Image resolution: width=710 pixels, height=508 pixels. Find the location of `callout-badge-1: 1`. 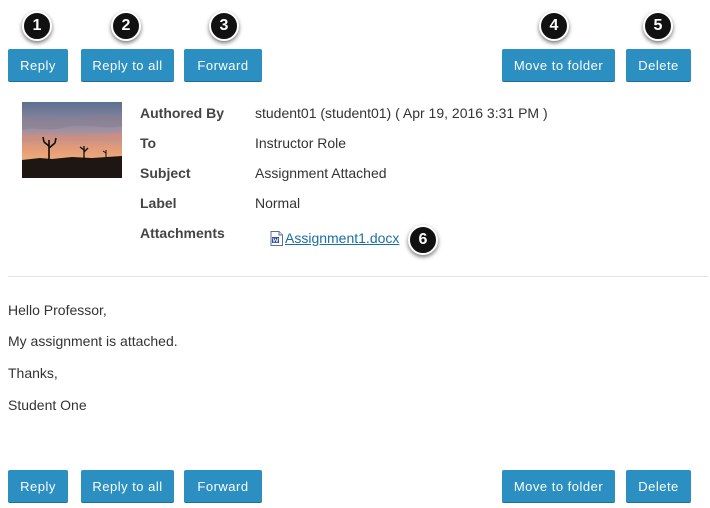

callout-badge-1: 1 is located at coordinates (37, 26).